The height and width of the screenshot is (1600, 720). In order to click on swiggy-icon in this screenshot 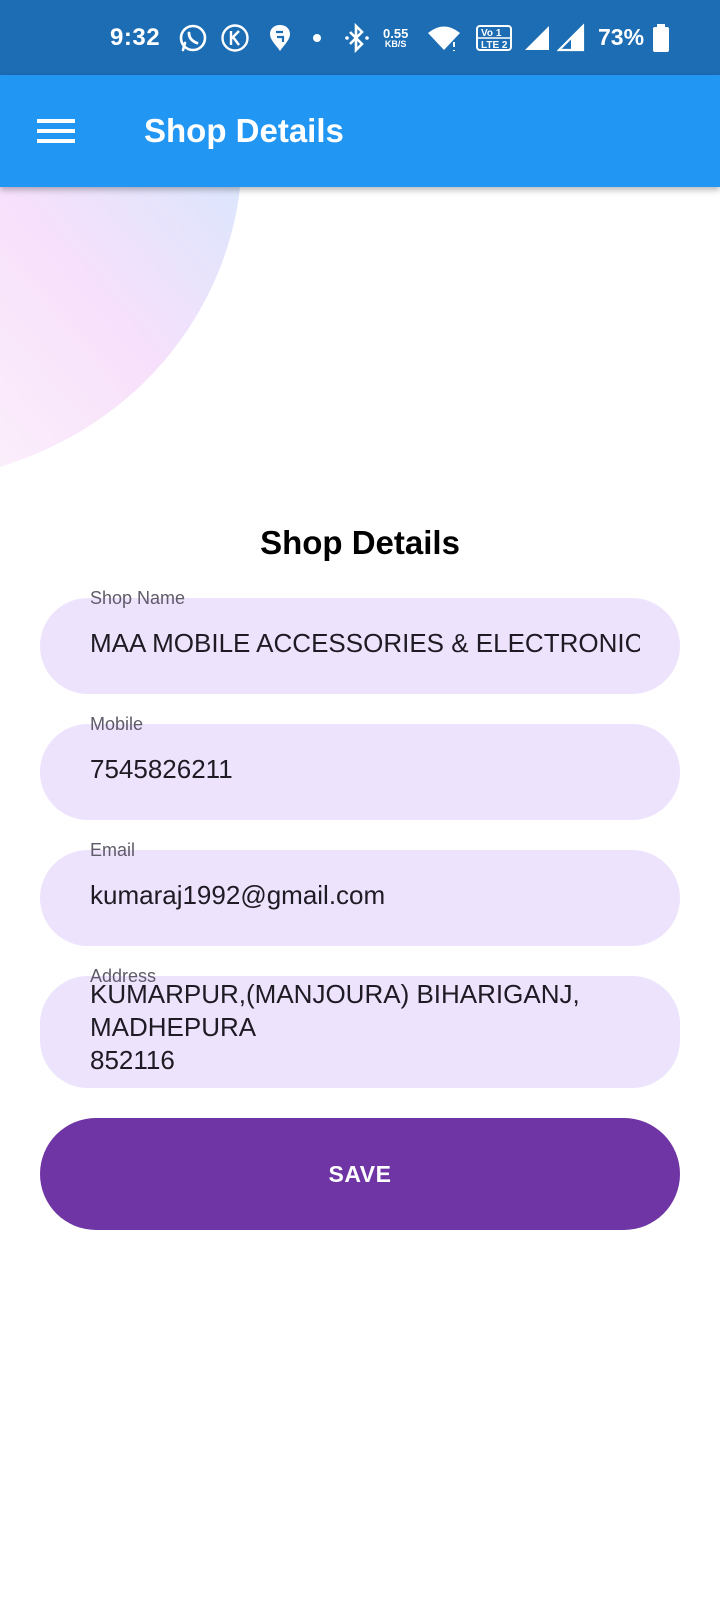, I will do `click(280, 37)`.